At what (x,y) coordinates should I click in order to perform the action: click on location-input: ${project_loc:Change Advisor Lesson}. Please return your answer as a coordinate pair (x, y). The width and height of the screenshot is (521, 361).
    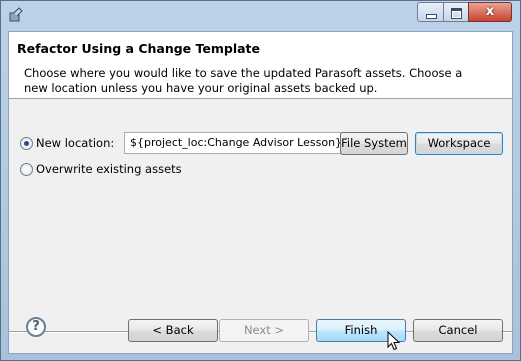
    Looking at the image, I should click on (232, 143).